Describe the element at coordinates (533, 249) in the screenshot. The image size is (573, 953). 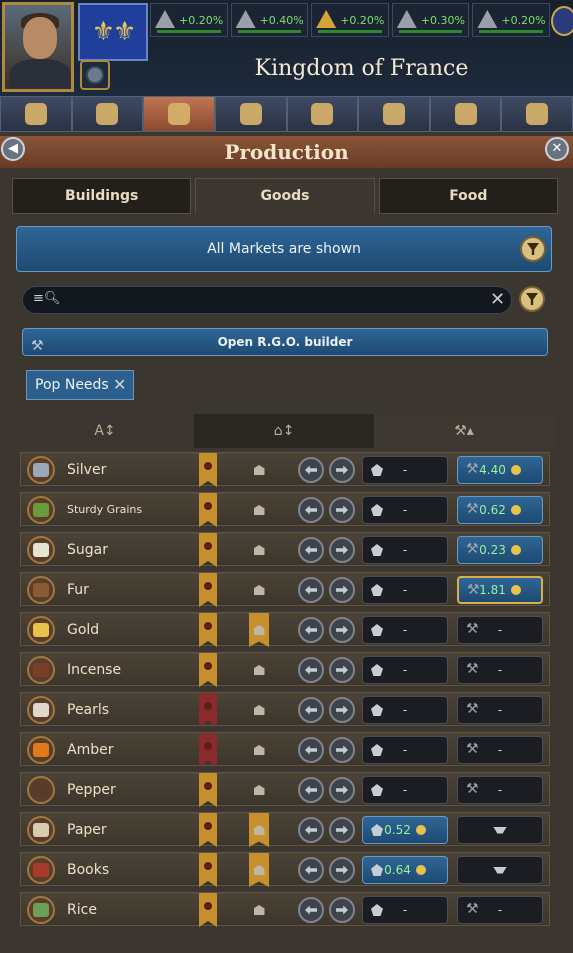
I see `filter-funnel-icon` at that location.